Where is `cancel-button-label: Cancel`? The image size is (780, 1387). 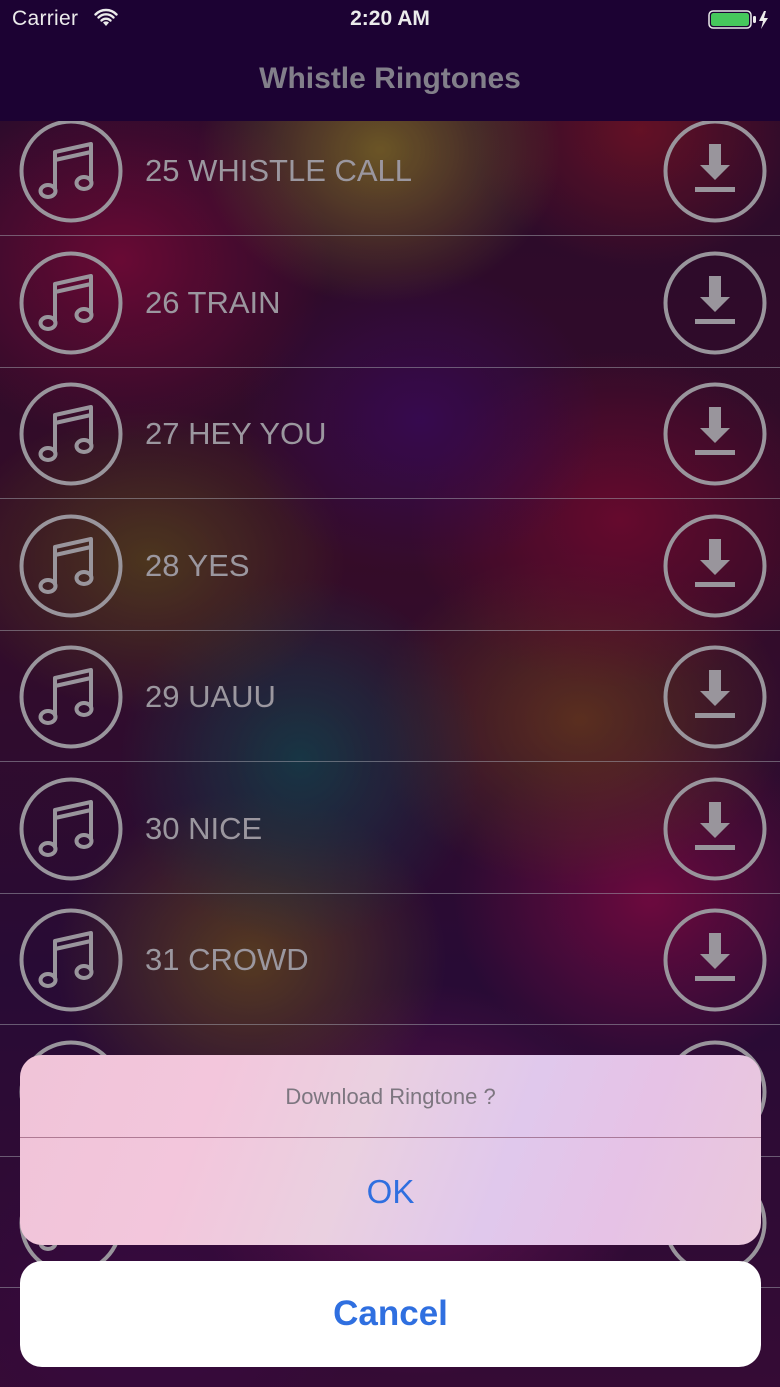
cancel-button-label: Cancel is located at coordinates (390, 1313).